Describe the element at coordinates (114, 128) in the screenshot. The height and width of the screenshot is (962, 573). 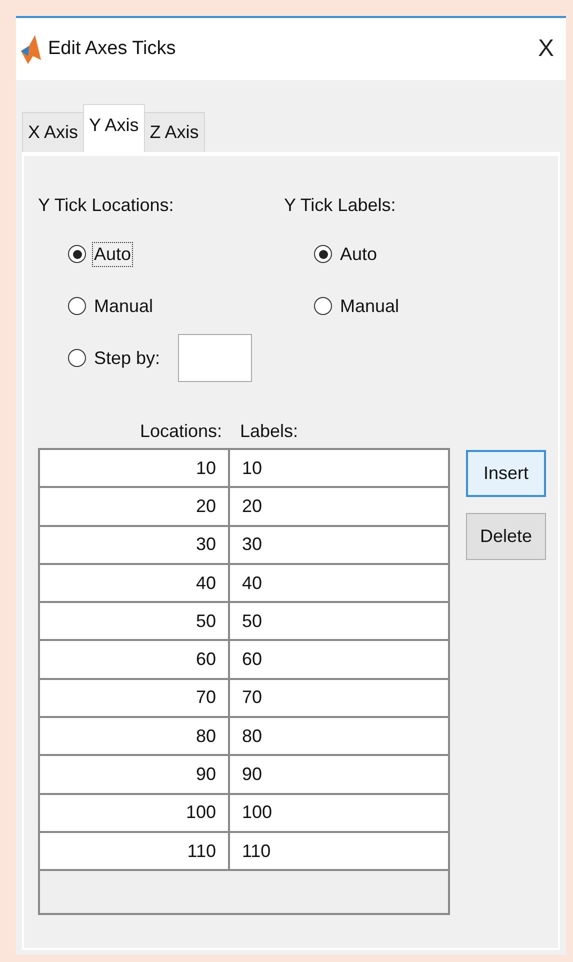
I see `axis-tab: Y Axis` at that location.